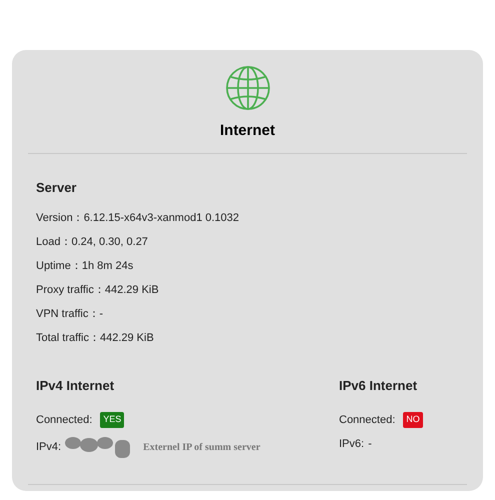 This screenshot has width=495, height=500. I want to click on server-info-line: VPN traffic：-, so click(70, 314).